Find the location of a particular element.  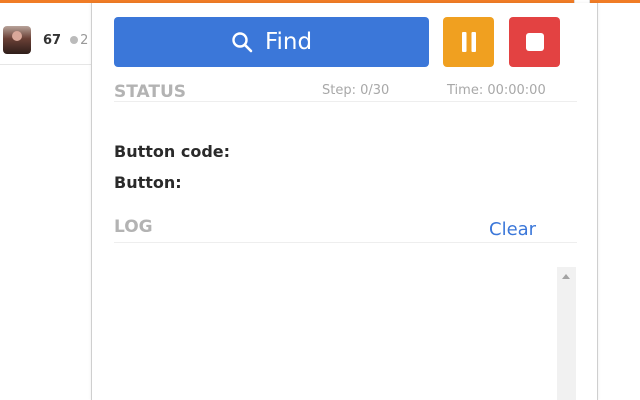

button-code-label: Button code: is located at coordinates (172, 151).